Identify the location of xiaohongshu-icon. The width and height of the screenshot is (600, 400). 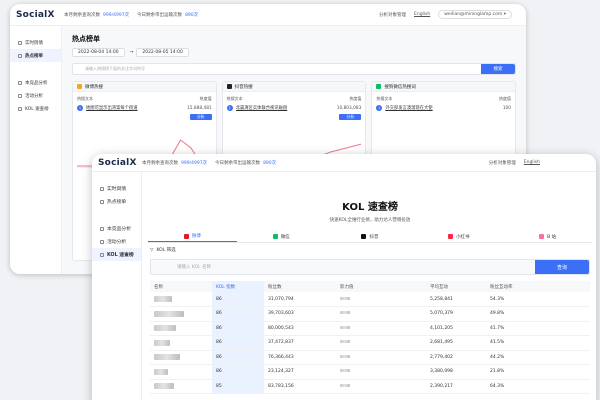
(451, 236).